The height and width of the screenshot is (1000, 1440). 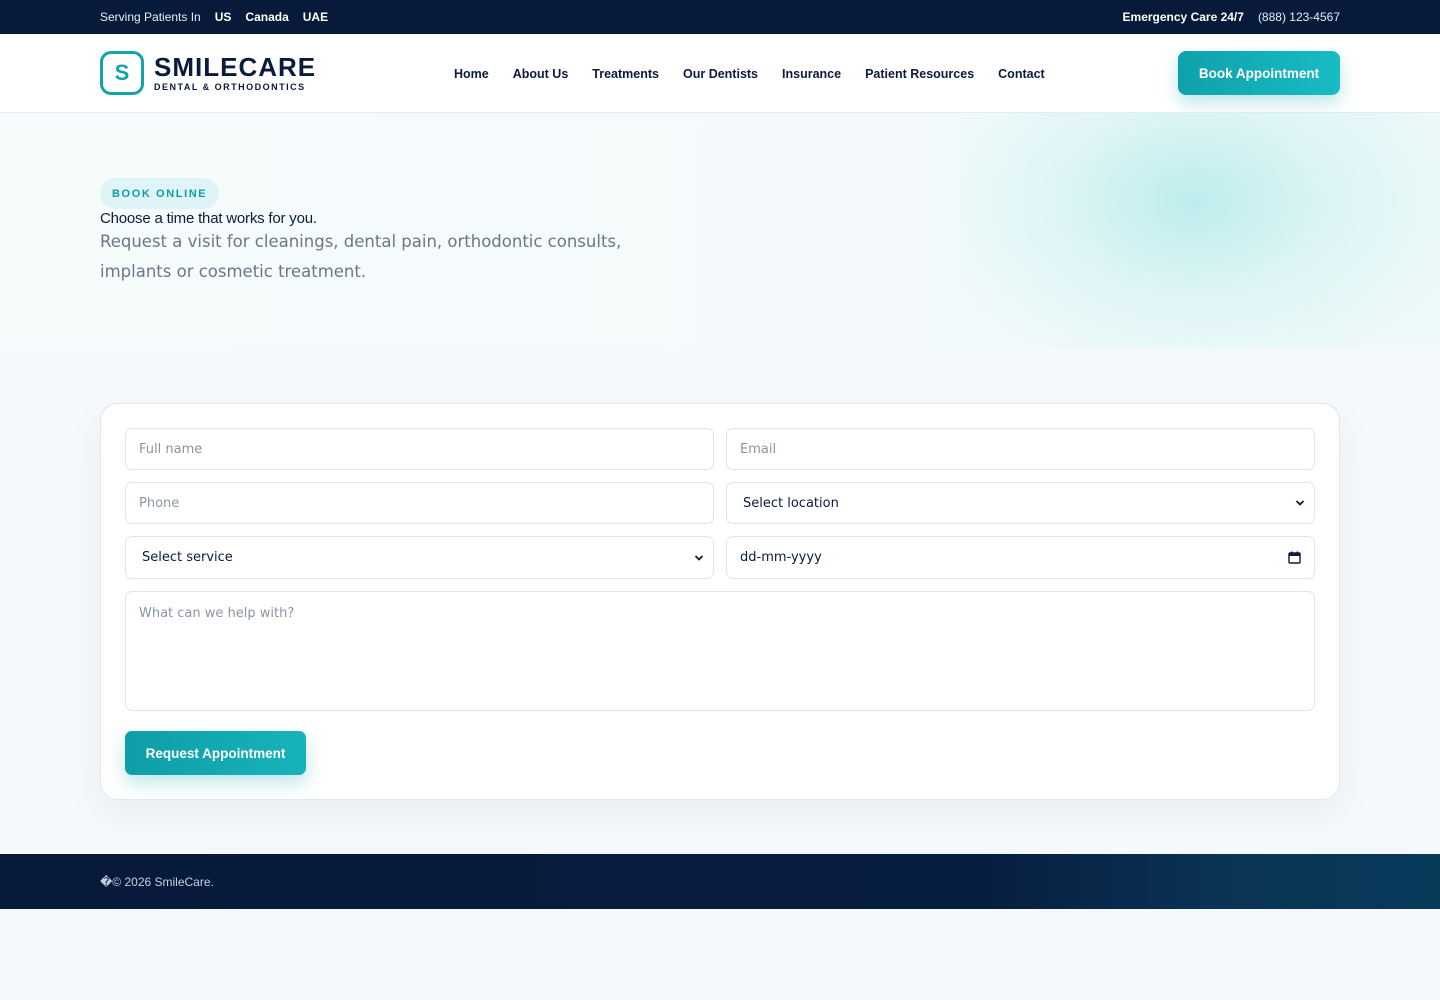 I want to click on request-appointment-button: Request Appointment, so click(x=215, y=753).